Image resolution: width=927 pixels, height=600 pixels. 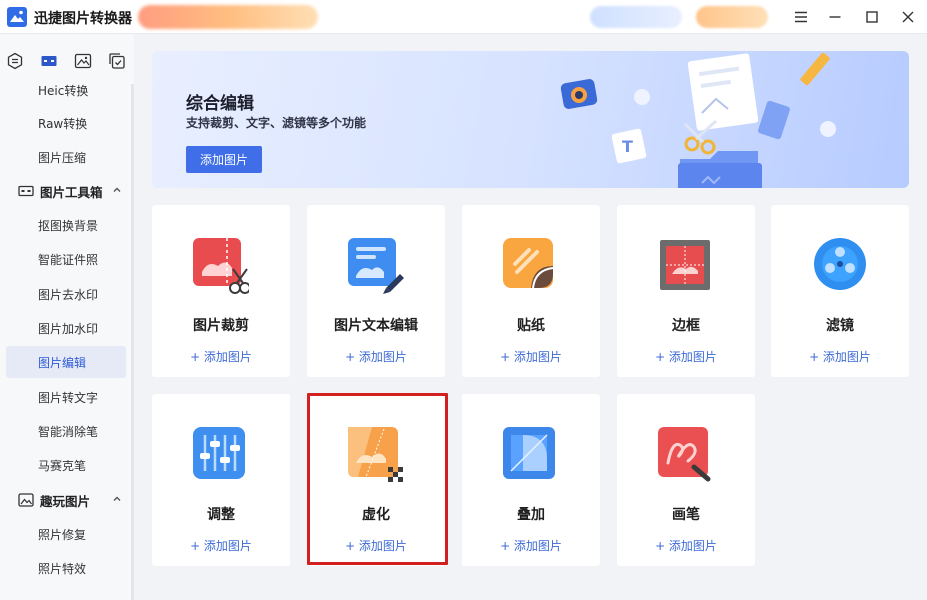 I want to click on title-bar: 迅捷图片转换器, so click(x=463, y=17).